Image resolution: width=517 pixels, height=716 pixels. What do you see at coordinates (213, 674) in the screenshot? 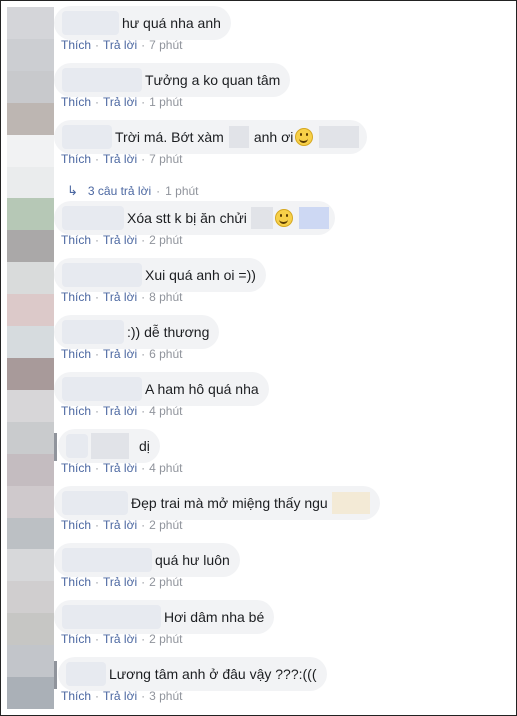
I see `comment-text: Lương tâm anh ở đâu vậy ???:(((` at bounding box center [213, 674].